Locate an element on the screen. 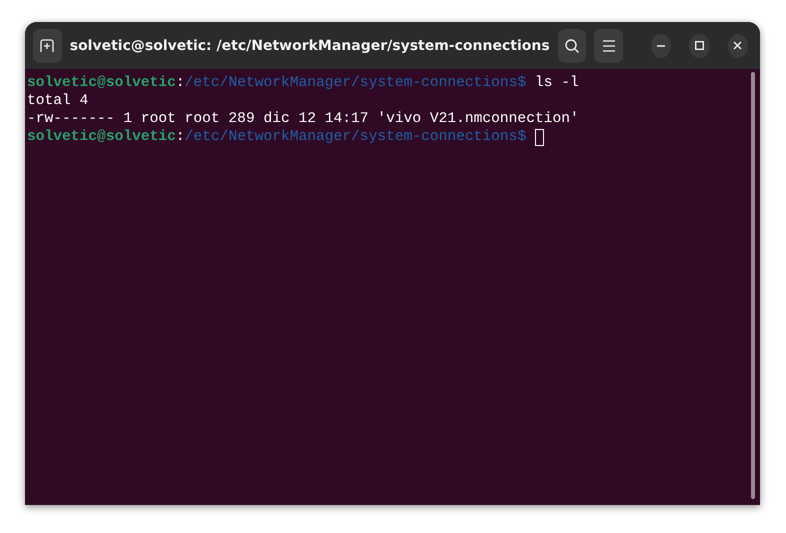 The width and height of the screenshot is (786, 533). search-button is located at coordinates (572, 45).